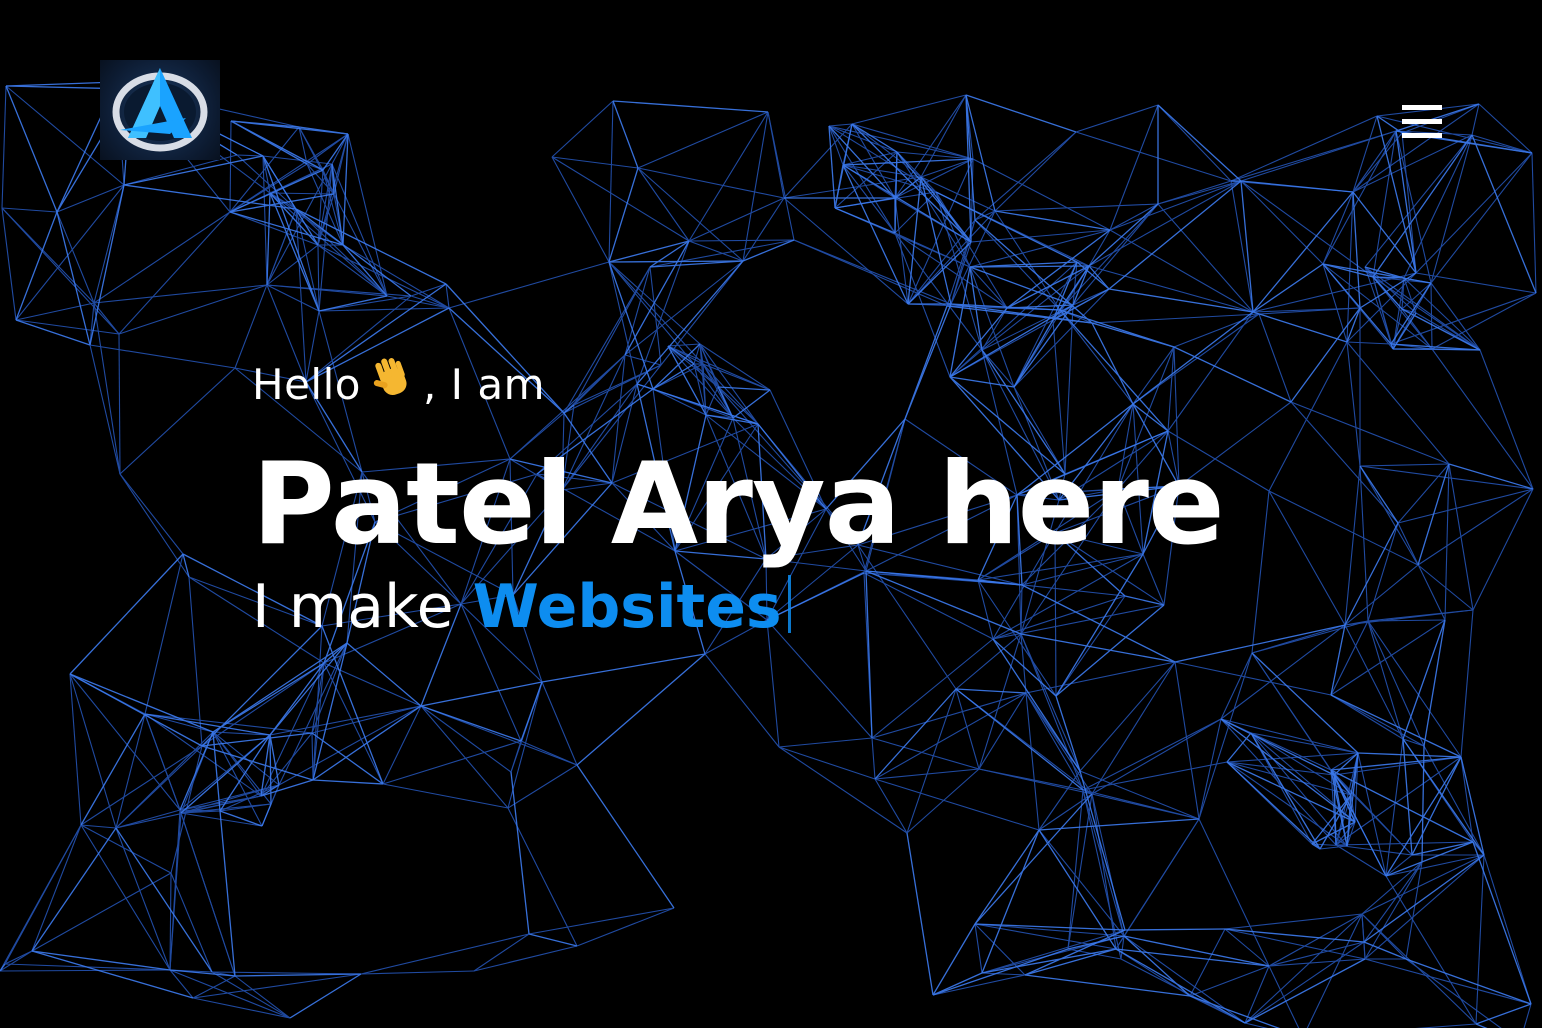  I want to click on menu-button, so click(1422, 121).